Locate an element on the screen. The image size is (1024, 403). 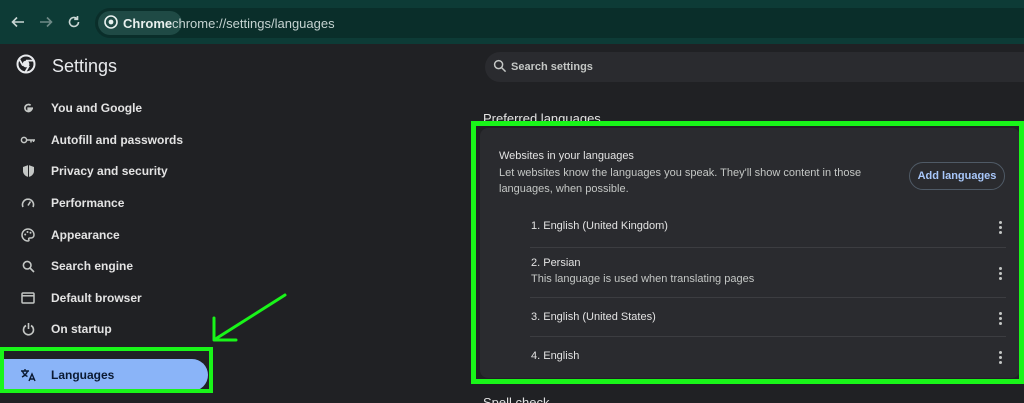
browser-window-icon is located at coordinates (28, 298).